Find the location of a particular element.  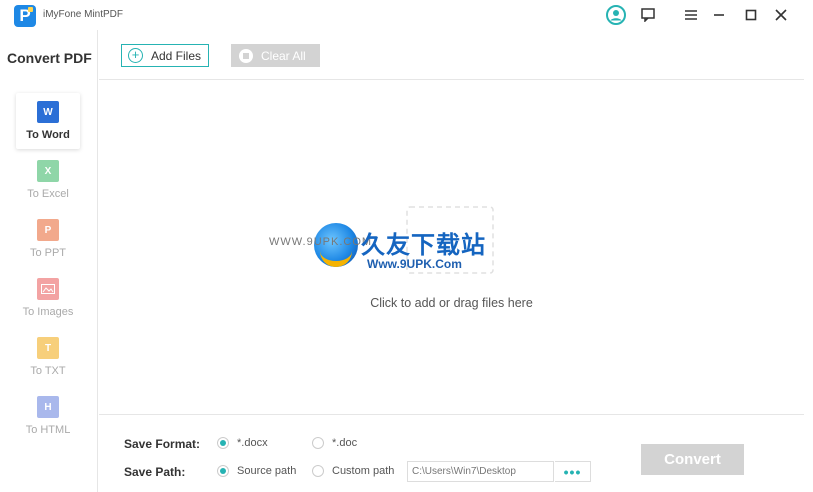

app-title: iMyFone MintPDF is located at coordinates (83, 14).